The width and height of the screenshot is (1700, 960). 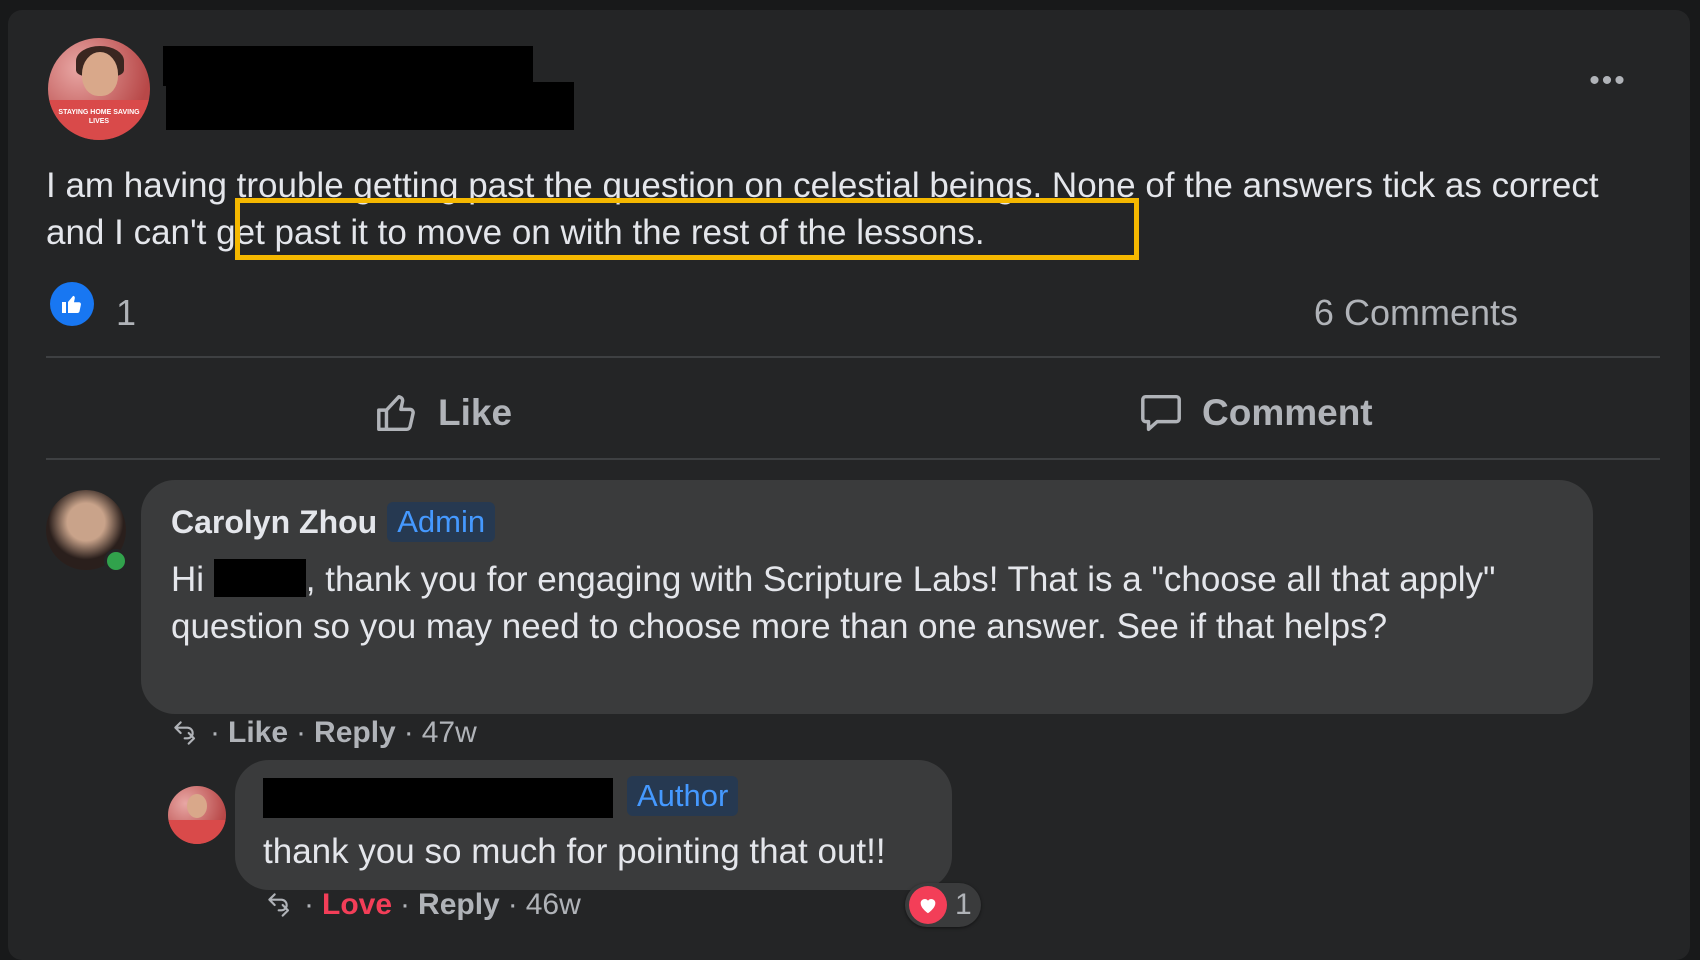 What do you see at coordinates (355, 733) in the screenshot?
I see `comment-reply-action: Reply` at bounding box center [355, 733].